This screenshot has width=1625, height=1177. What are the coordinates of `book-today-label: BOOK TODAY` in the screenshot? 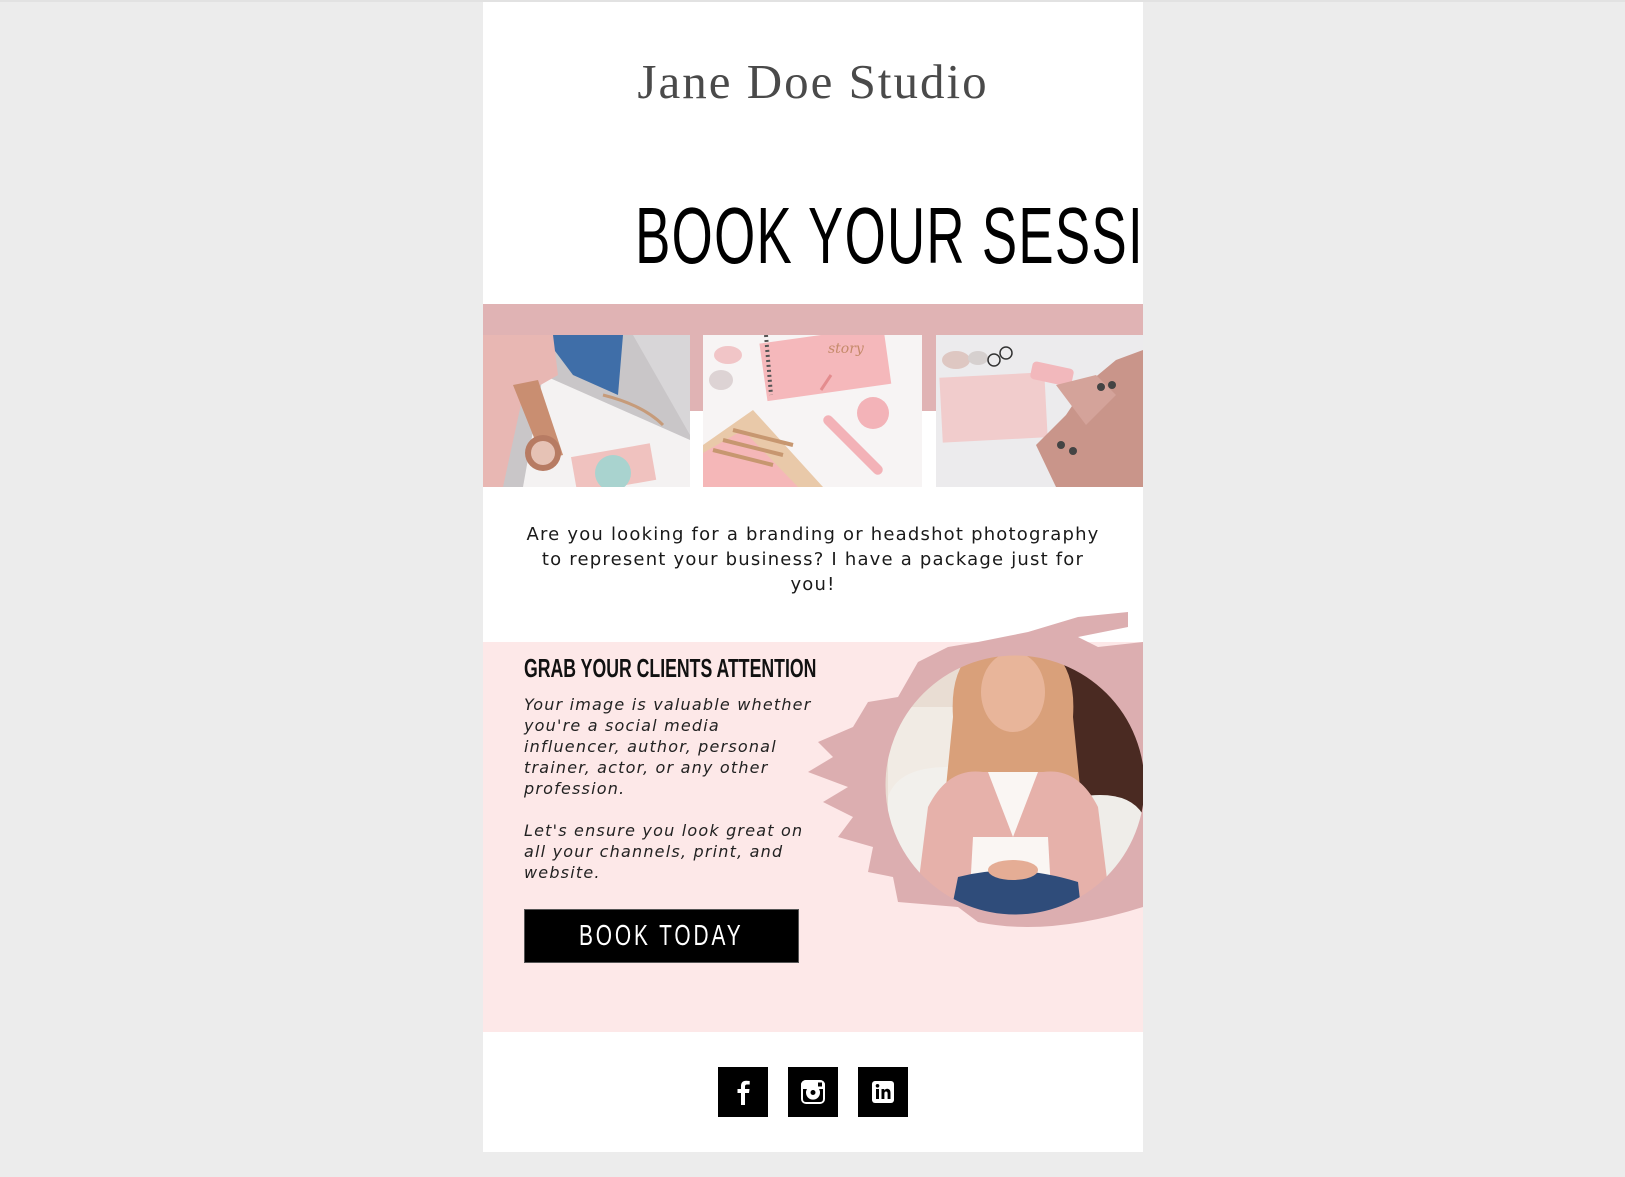 It's located at (661, 935).